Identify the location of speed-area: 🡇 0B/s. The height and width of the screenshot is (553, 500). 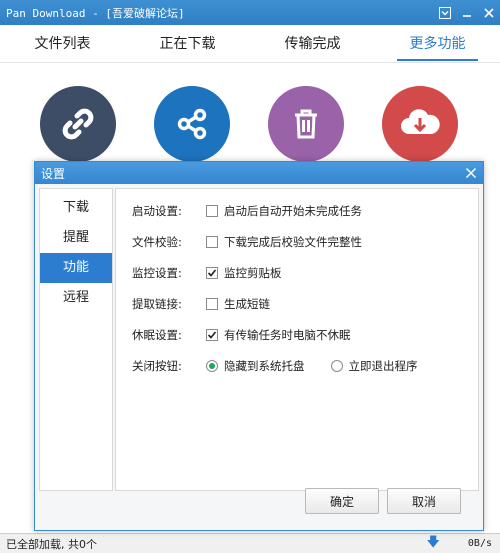
(463, 543).